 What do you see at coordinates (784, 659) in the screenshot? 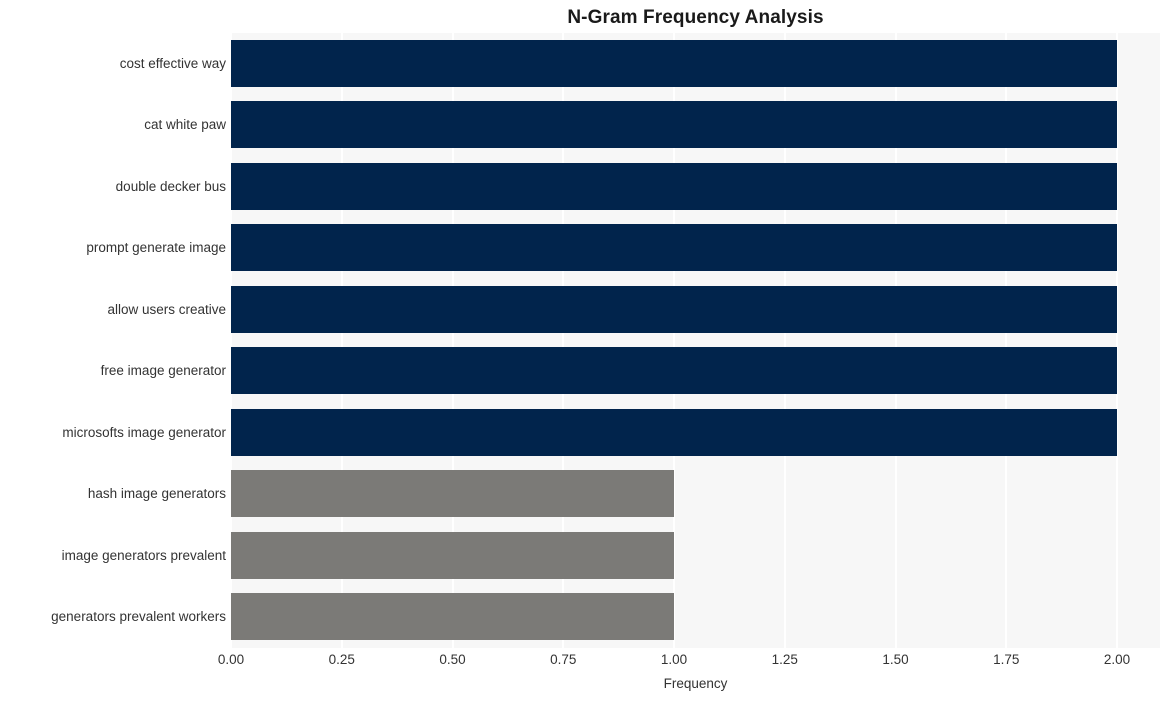
I see `x-axis-tick-label: 1.25` at bounding box center [784, 659].